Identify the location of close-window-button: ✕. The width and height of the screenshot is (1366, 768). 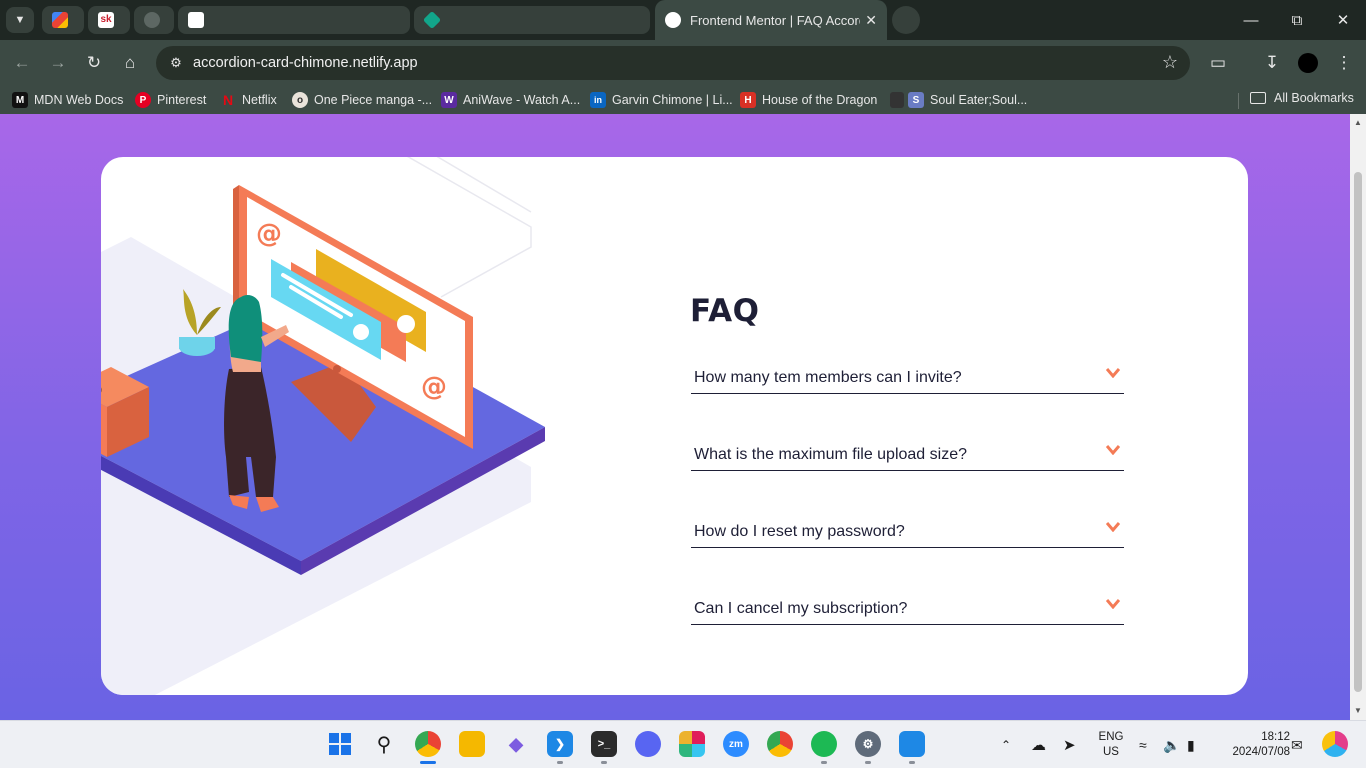
(1343, 20).